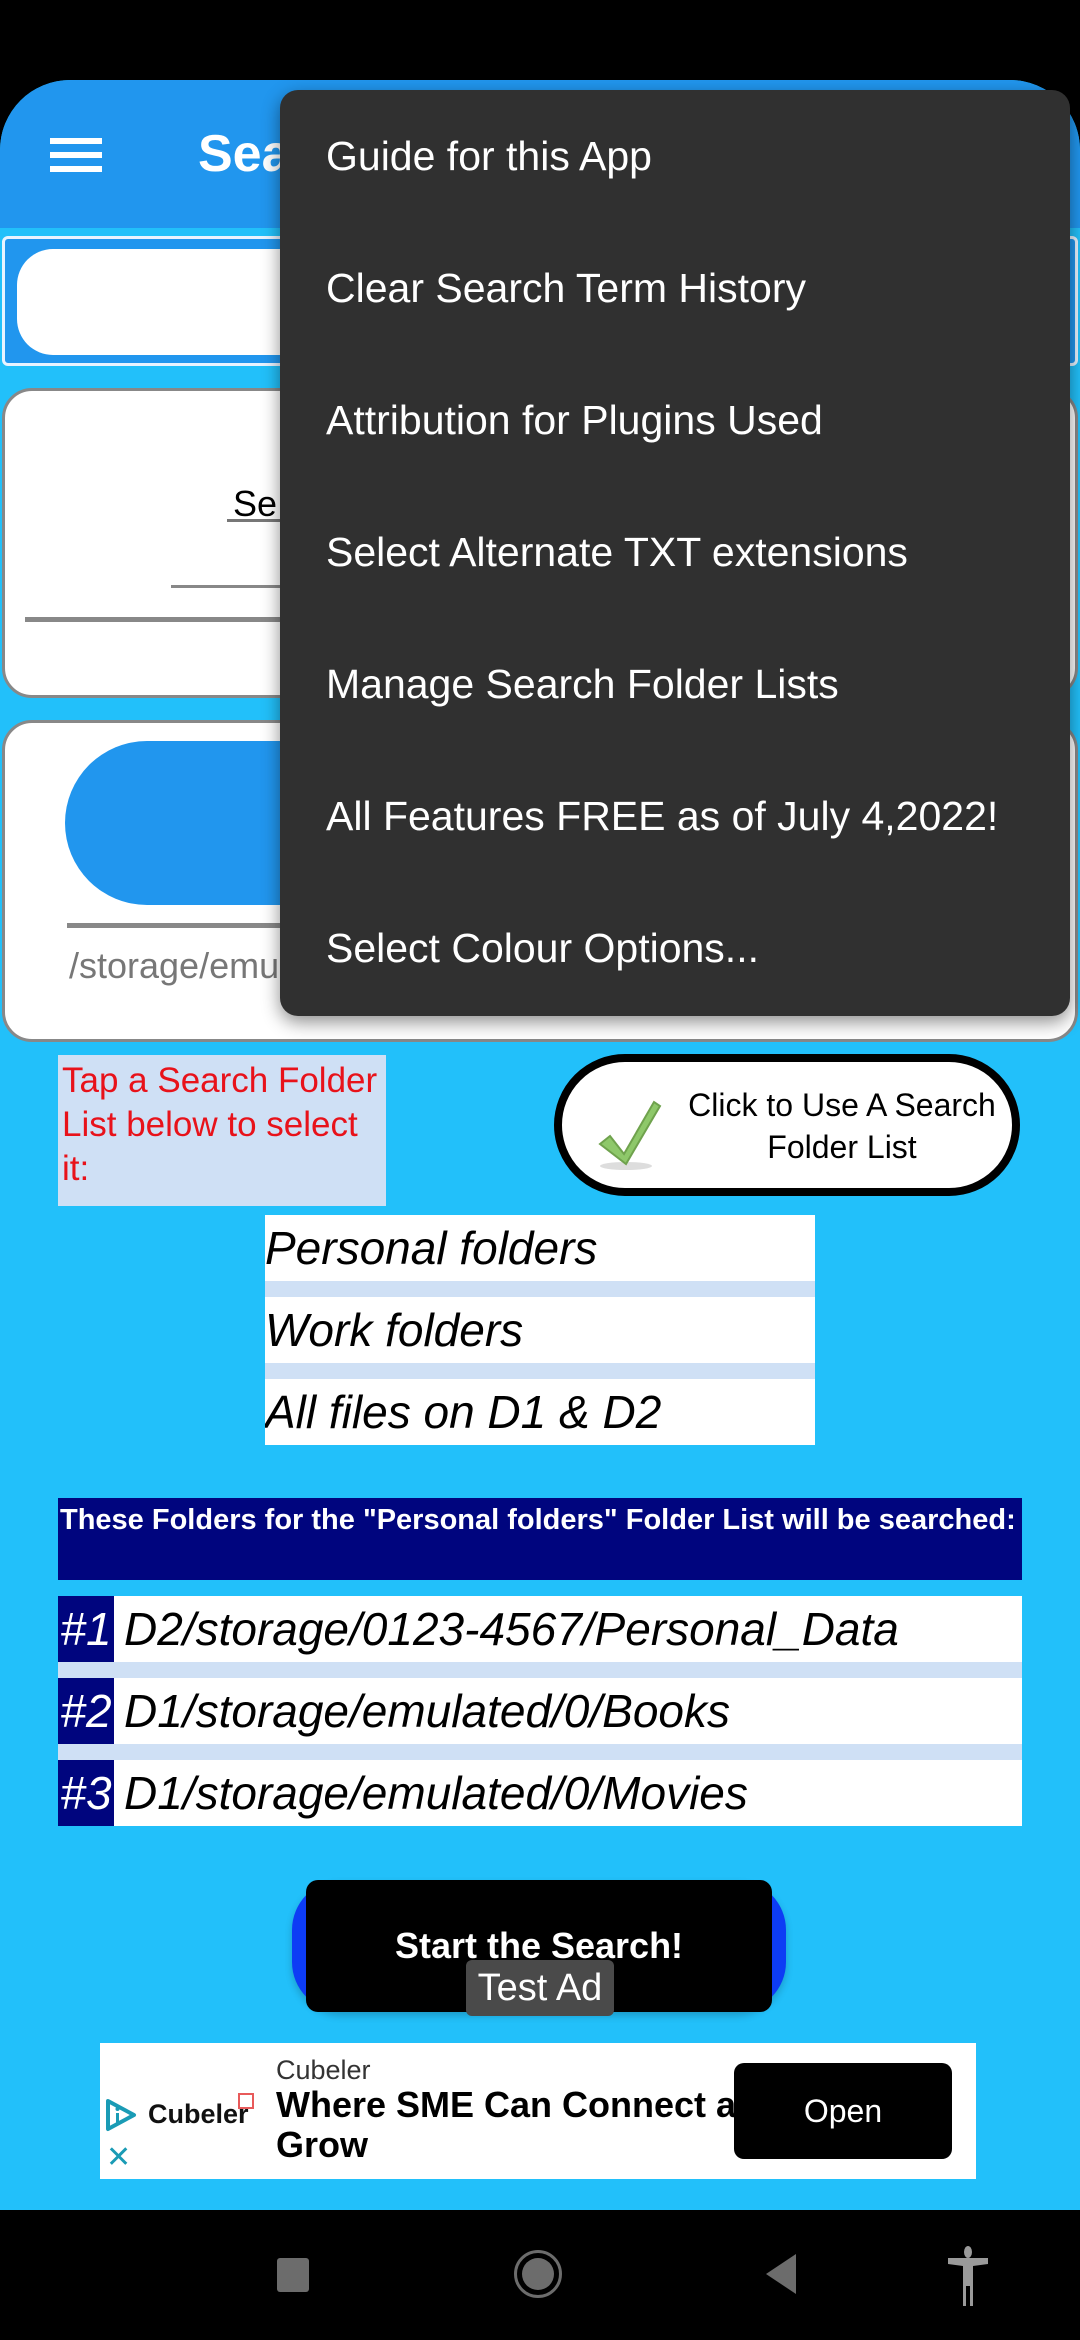 This screenshot has width=1080, height=2340. I want to click on ad-open-button: Open, so click(843, 2111).